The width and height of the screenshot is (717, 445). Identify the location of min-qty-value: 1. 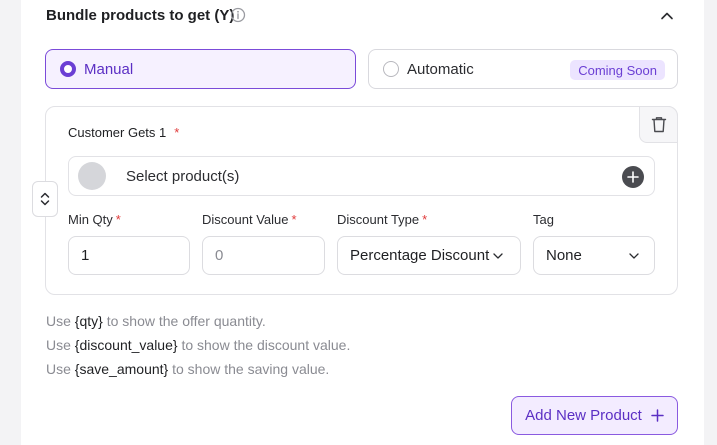
(85, 255).